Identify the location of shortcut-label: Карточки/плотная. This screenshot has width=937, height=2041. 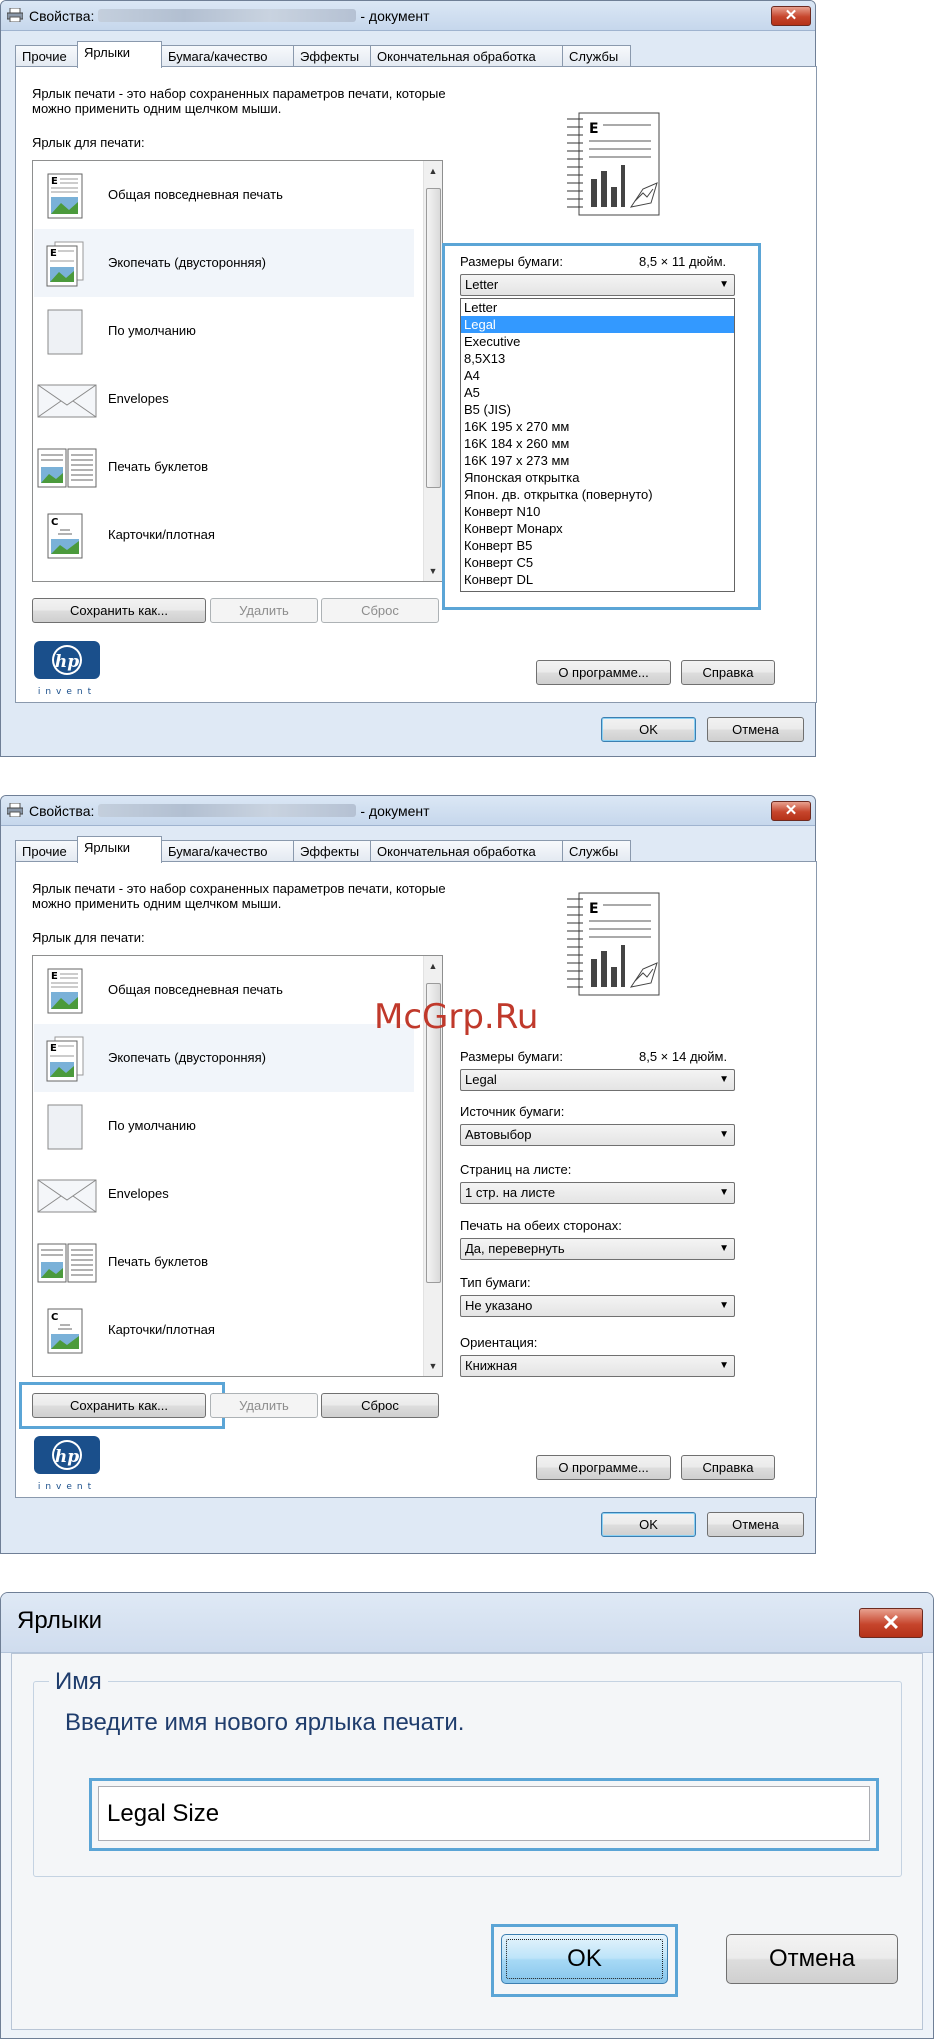
(161, 1329).